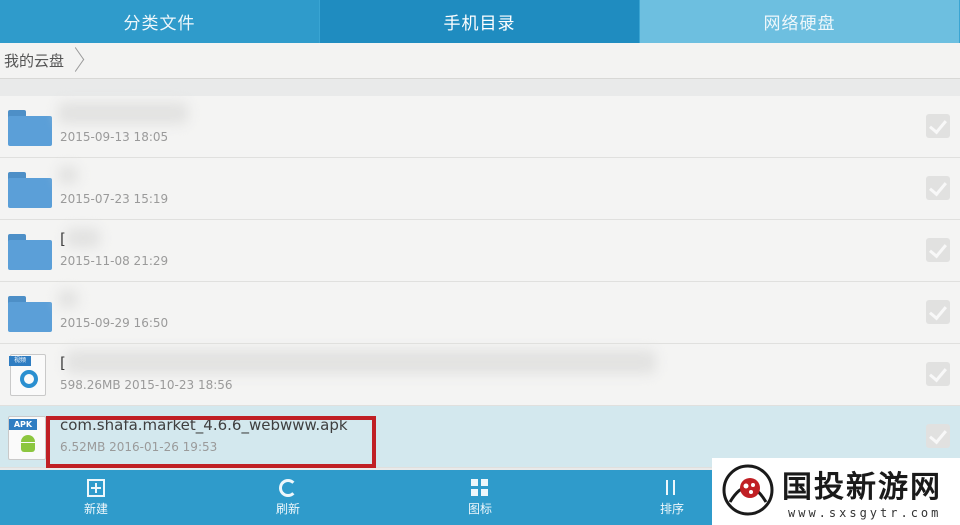  I want to click on grid-icon, so click(480, 487).